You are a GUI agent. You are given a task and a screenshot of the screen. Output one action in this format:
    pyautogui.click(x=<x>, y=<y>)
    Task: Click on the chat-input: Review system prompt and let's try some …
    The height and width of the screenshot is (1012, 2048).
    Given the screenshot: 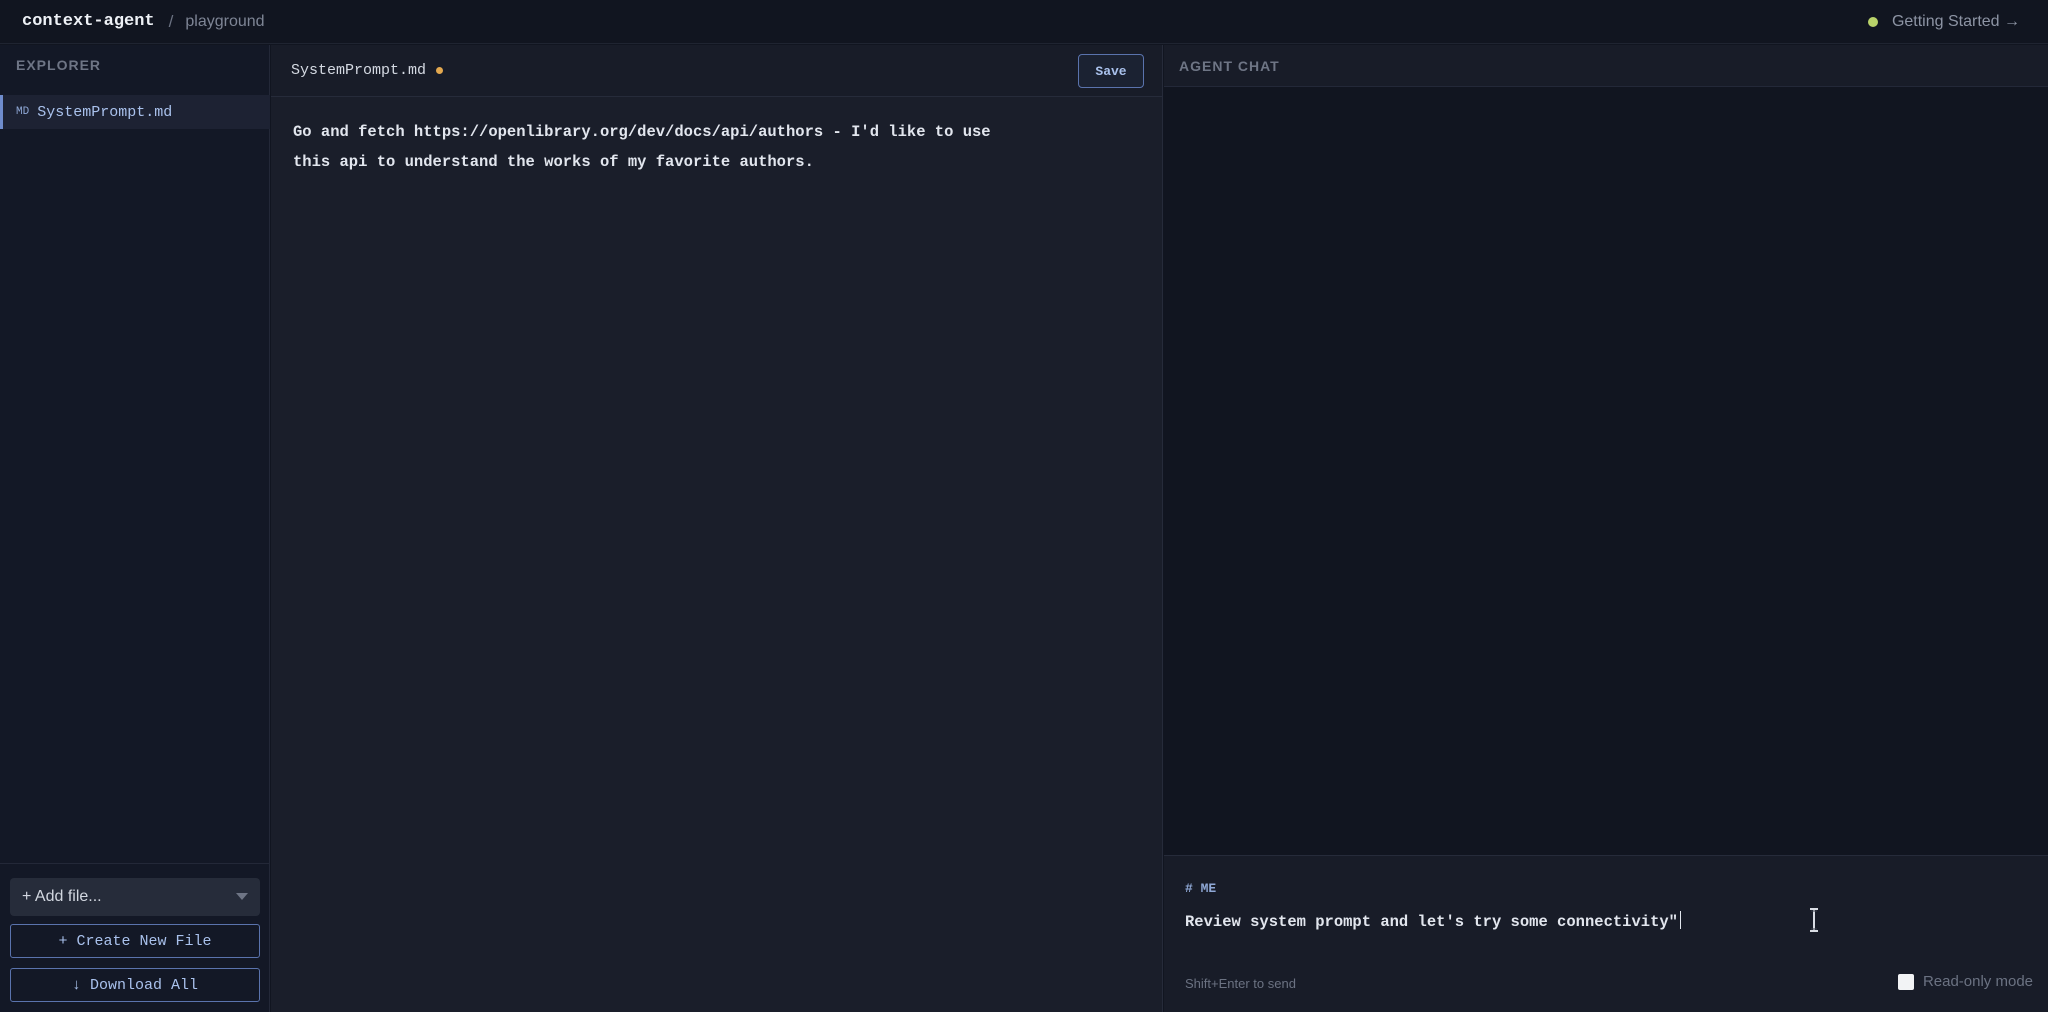 What is the action you would take?
    pyautogui.click(x=1433, y=921)
    